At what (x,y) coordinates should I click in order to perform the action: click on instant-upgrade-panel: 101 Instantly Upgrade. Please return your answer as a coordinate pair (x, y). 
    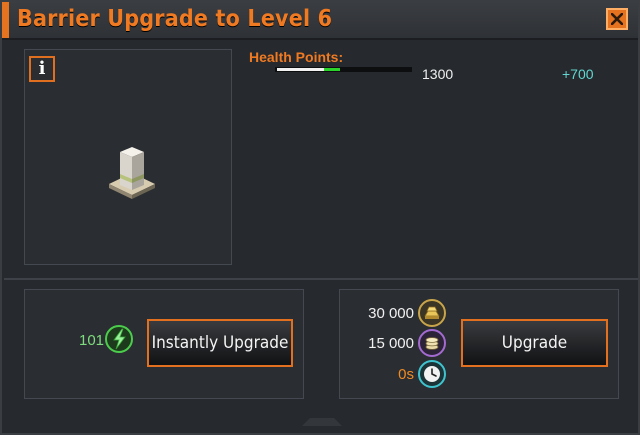
    Looking at the image, I should click on (164, 344).